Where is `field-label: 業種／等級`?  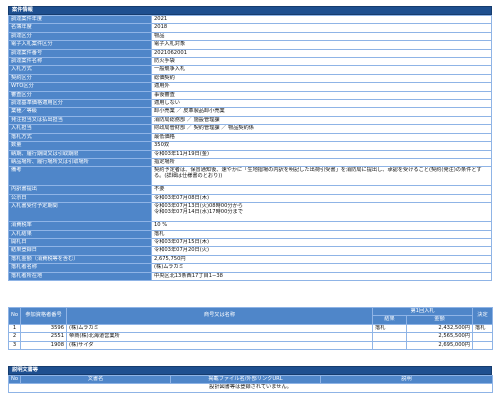 field-label: 業種／等級 is located at coordinates (80, 112).